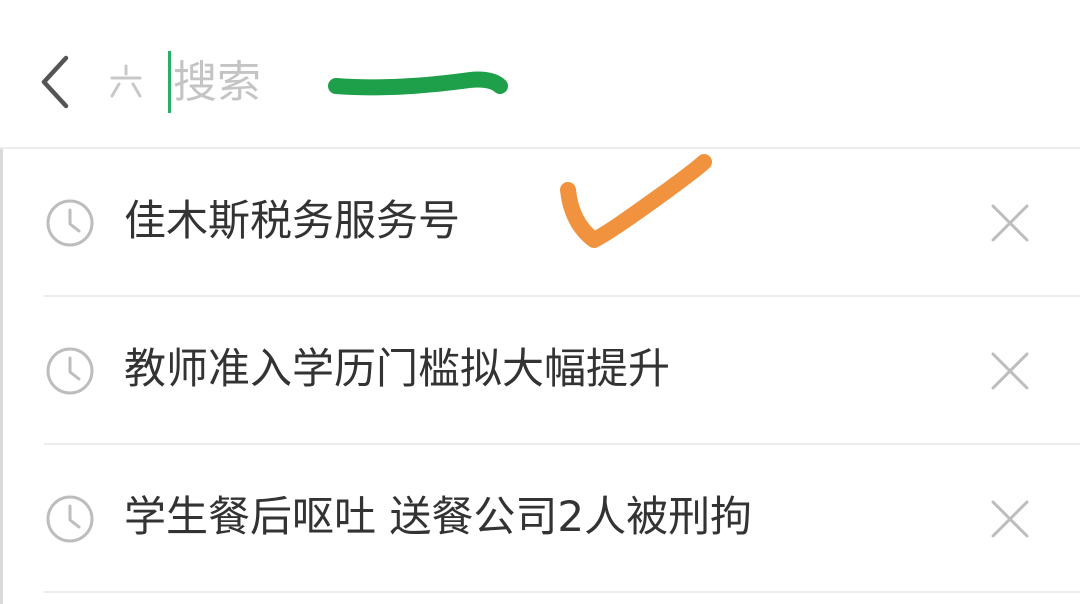  Describe the element at coordinates (438, 516) in the screenshot. I see `history-item-label: 学生餐后呕吐 送餐公司2人被刑拘` at that location.